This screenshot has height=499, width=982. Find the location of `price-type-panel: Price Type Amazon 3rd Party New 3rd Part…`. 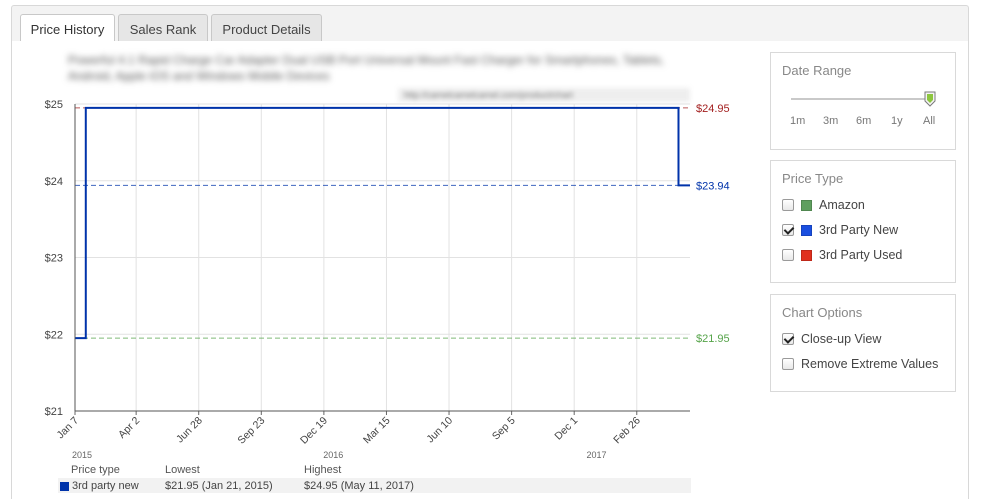

price-type-panel: Price Type Amazon 3rd Party New 3rd Part… is located at coordinates (863, 221).